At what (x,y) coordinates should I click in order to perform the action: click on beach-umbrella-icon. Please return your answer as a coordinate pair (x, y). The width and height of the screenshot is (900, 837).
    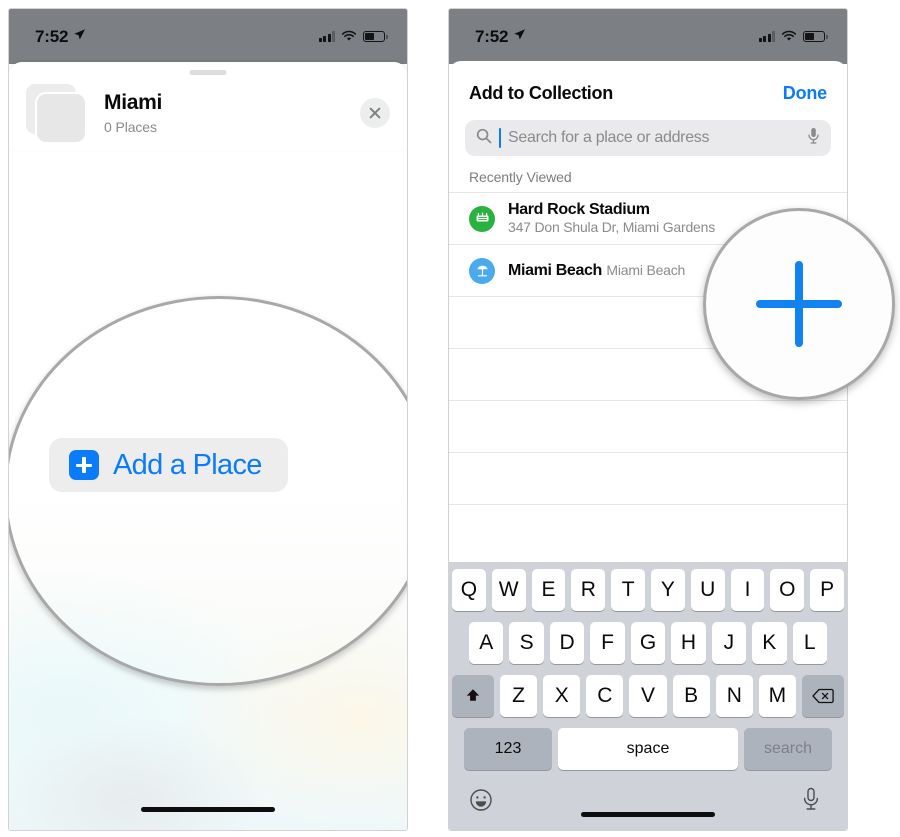
    Looking at the image, I should click on (482, 270).